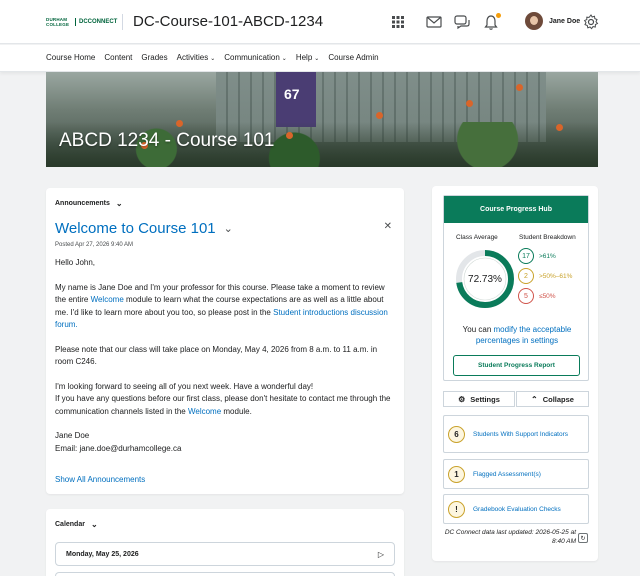 The image size is (640, 576). Describe the element at coordinates (98, 22) in the screenshot. I see `logo-right: DCCONNECT` at that location.